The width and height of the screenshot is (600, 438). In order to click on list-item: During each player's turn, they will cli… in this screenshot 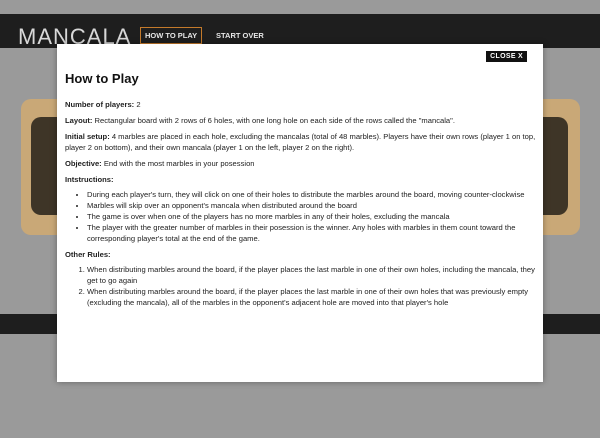, I will do `click(312, 194)`.